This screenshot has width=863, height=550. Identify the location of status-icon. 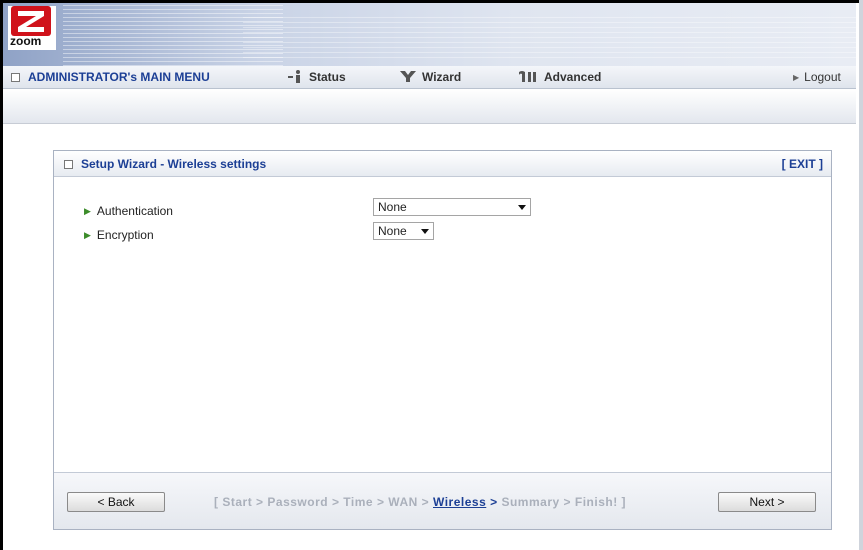
(296, 78).